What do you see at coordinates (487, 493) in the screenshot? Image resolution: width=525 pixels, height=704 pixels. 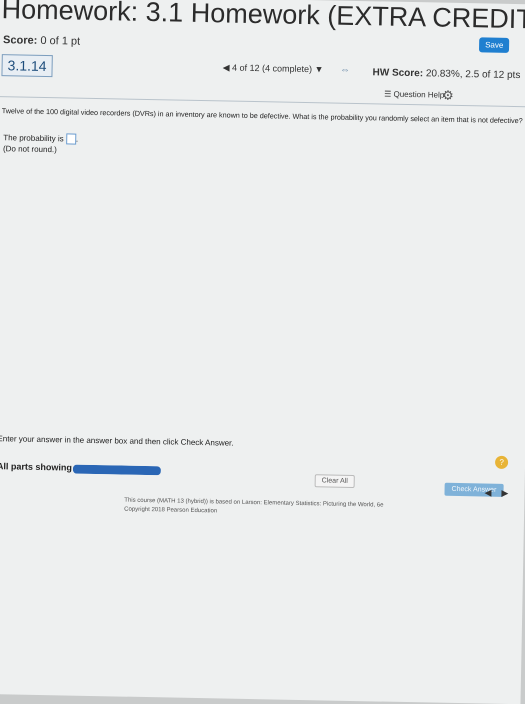 I see `prev-arrow-icon: ◀` at bounding box center [487, 493].